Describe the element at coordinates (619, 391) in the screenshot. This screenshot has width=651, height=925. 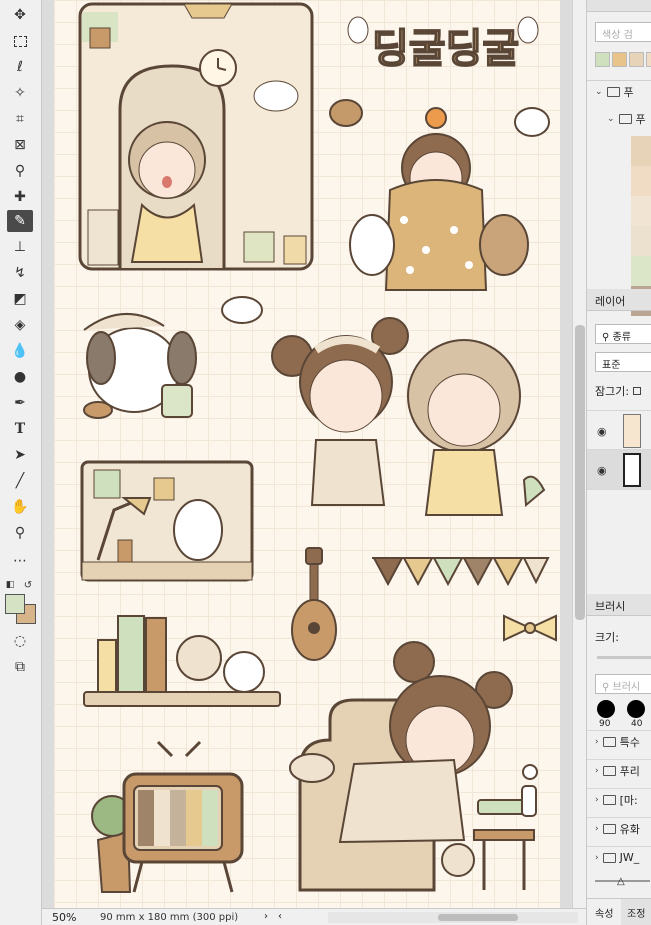
I see `lock-row: 잠그기:` at that location.